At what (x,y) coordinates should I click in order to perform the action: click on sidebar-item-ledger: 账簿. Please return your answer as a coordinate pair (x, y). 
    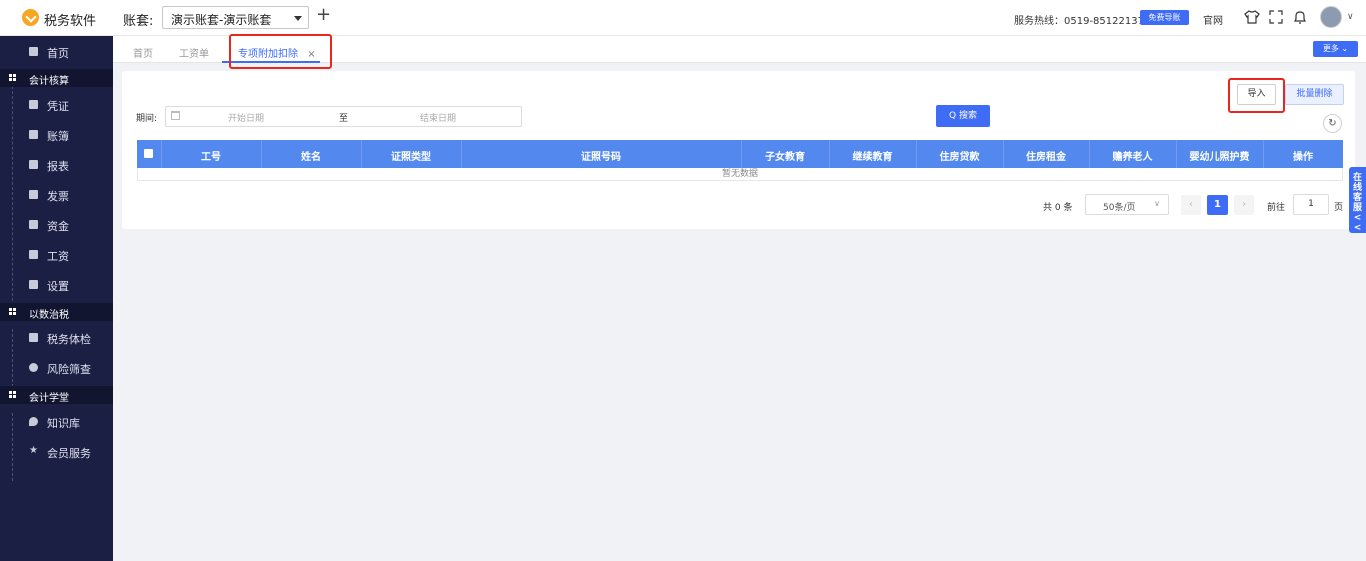
    Looking at the image, I should click on (56, 135).